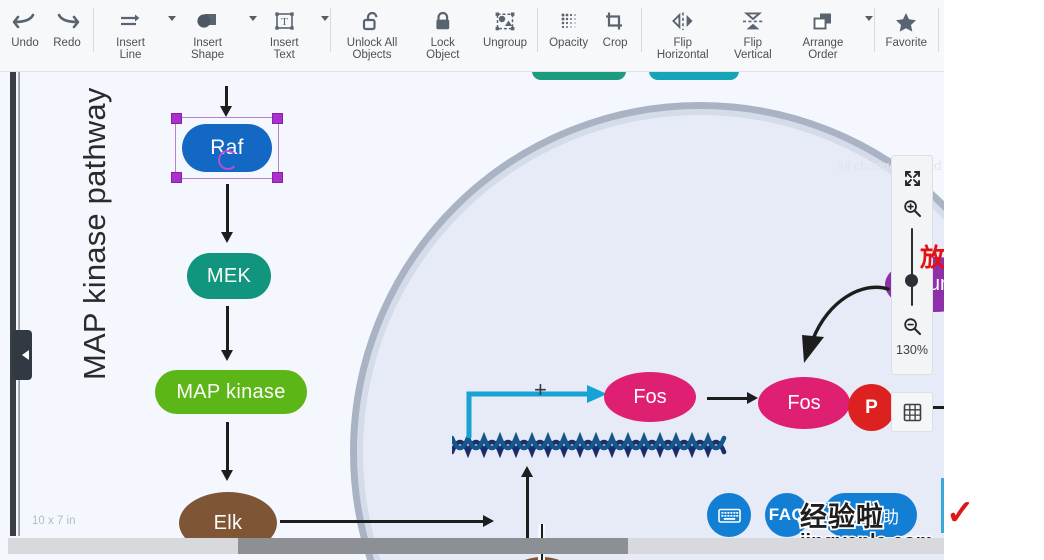 This screenshot has height=560, width=1044. I want to click on star-icon, so click(906, 21).